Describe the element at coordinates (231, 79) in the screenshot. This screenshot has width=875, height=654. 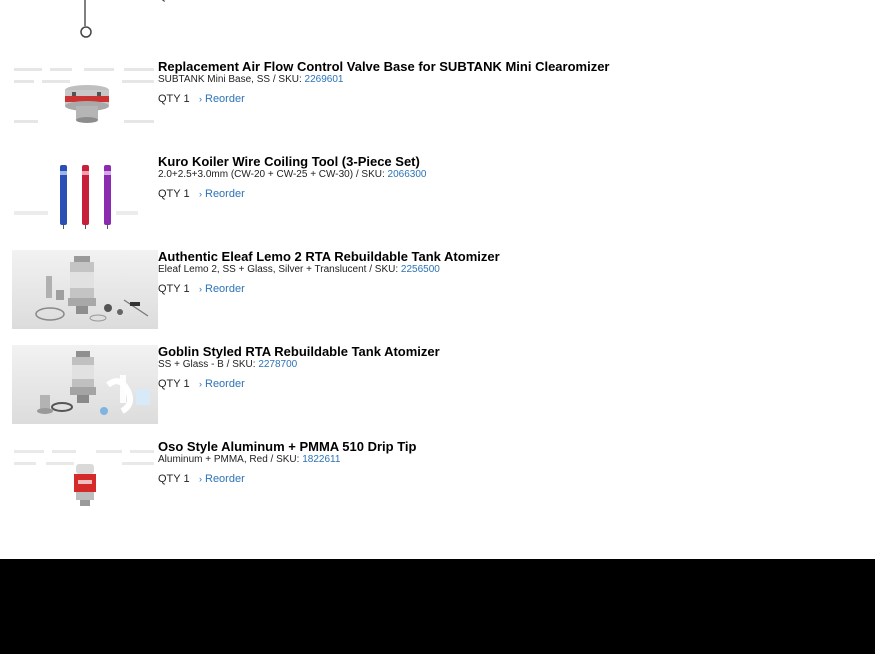
I see `variant-text: SUBTANK Mini Base, SS / SKU:` at that location.